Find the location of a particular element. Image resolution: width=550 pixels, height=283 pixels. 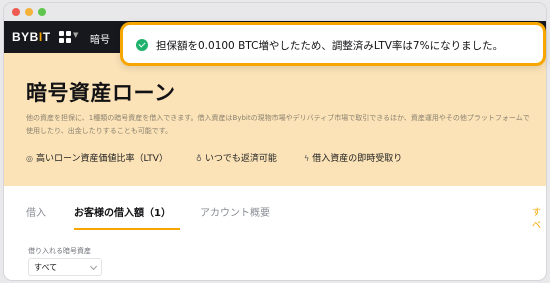

feature-label: 高いローン資産価値比率（LTV） is located at coordinates (101, 159).